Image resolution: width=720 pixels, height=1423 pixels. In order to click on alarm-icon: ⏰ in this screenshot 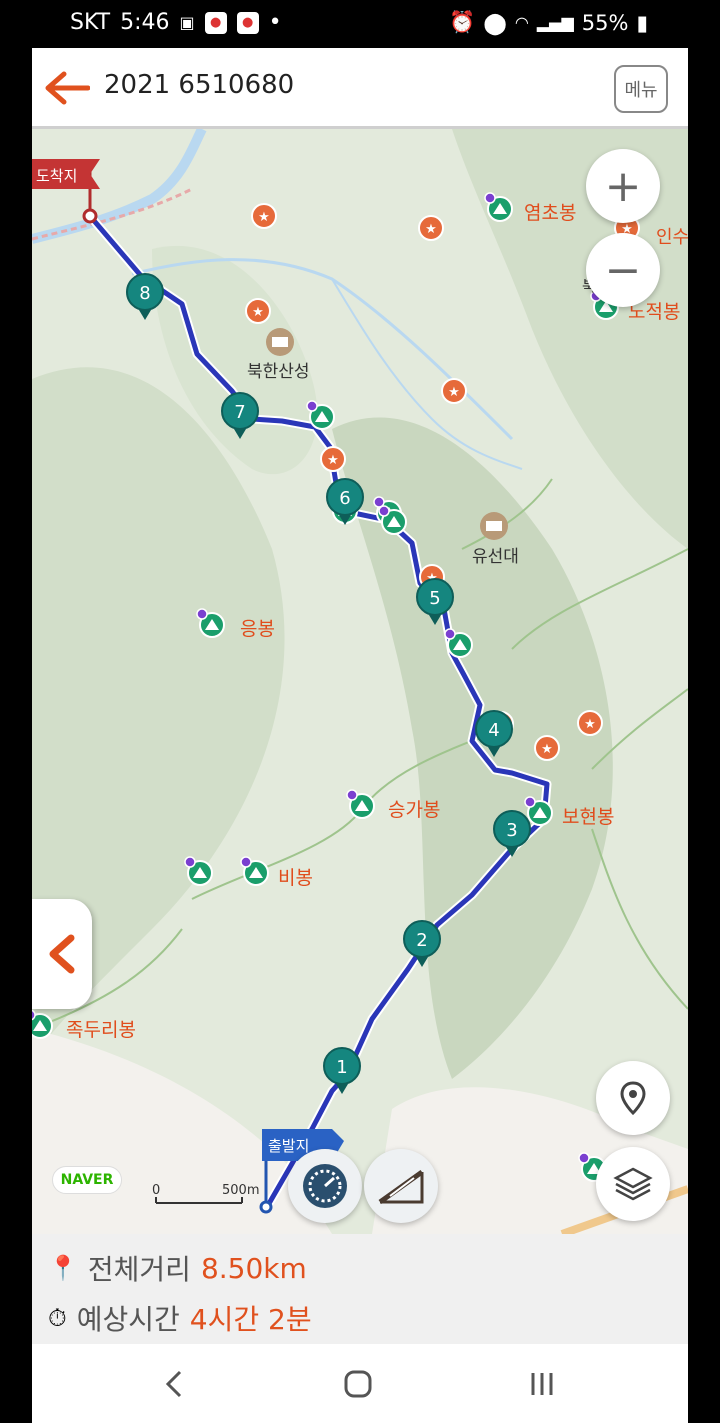, I will do `click(462, 22)`.